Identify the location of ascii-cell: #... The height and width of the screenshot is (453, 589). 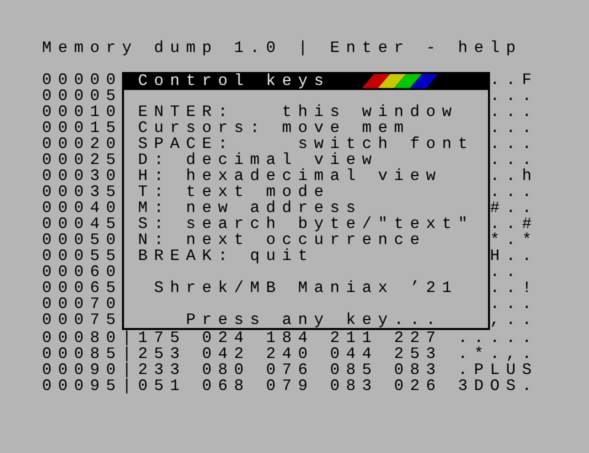
(514, 208).